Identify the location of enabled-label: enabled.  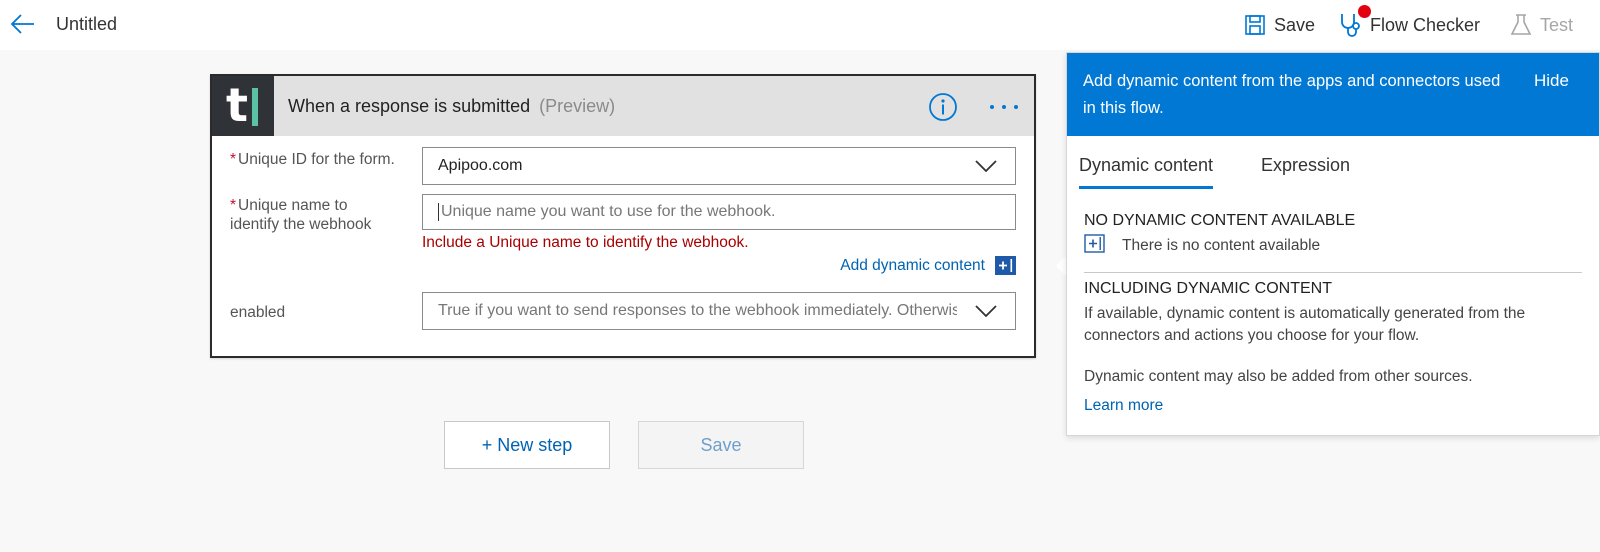
(258, 312).